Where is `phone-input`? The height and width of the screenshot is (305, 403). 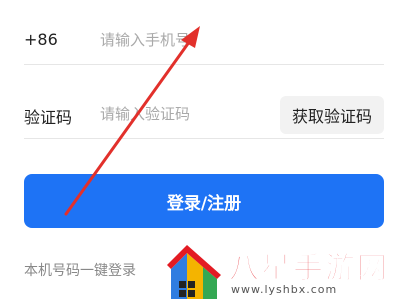 phone-input is located at coordinates (190, 40).